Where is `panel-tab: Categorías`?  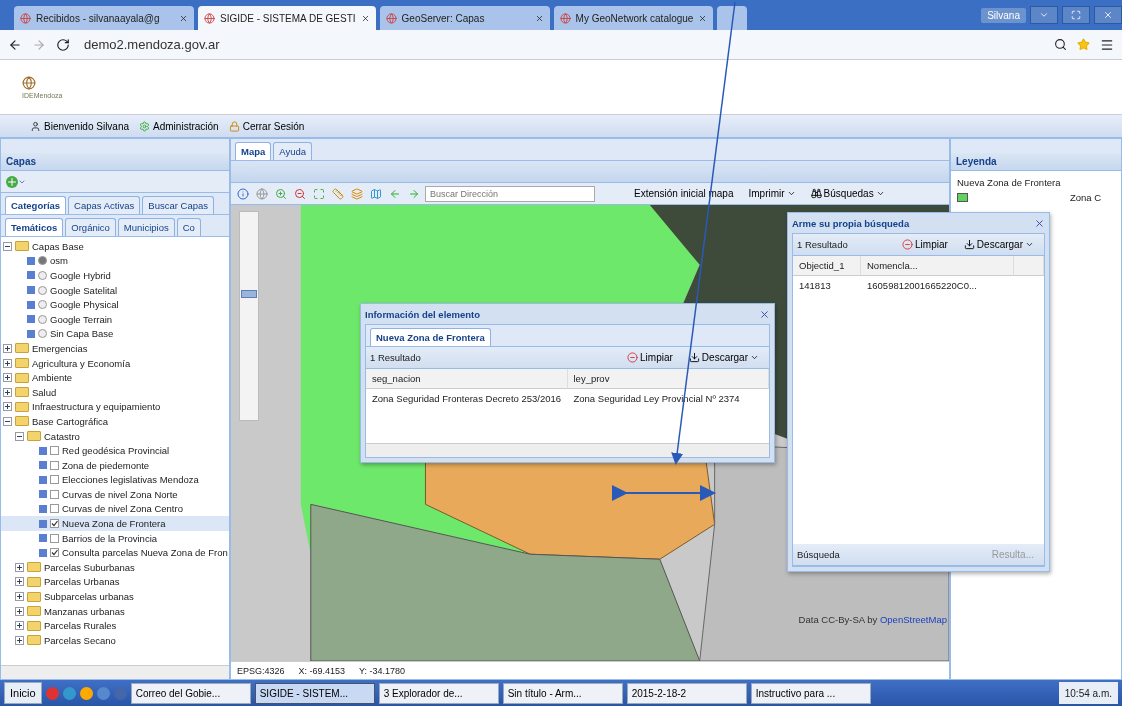
panel-tab: Categorías is located at coordinates (36, 205).